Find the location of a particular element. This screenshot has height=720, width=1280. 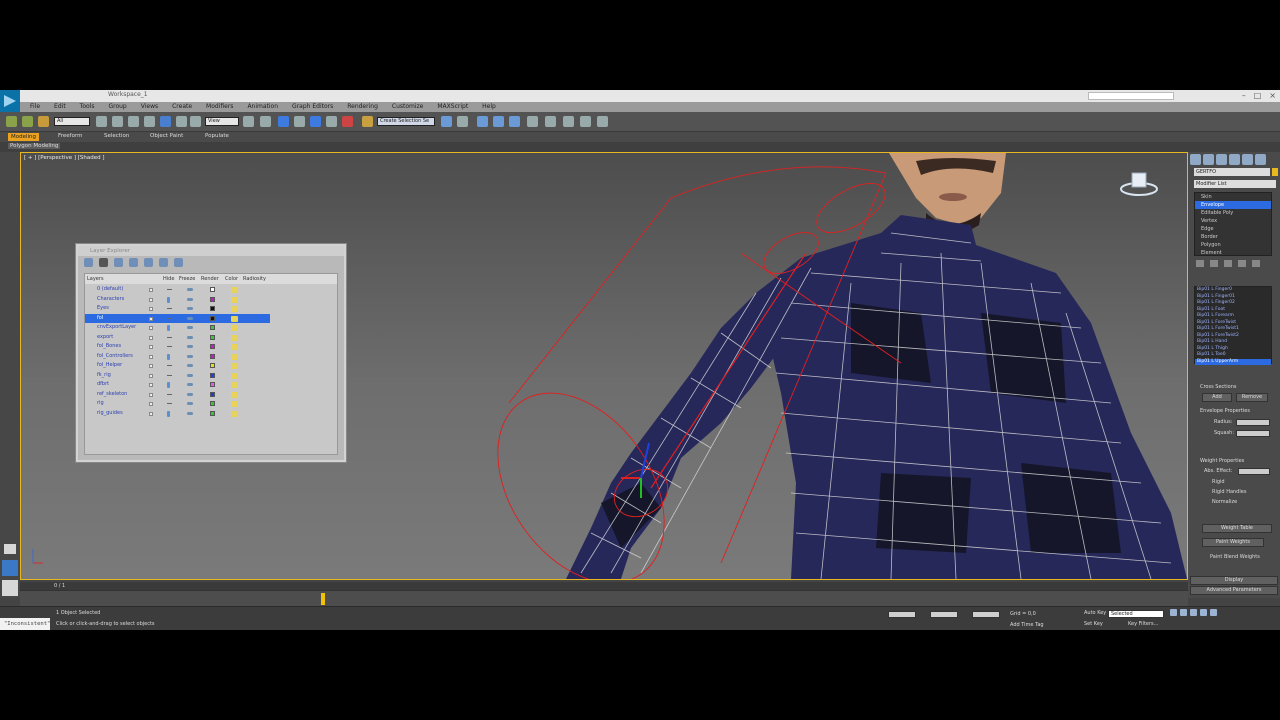

layer-row: rig is located at coordinates (177, 404).